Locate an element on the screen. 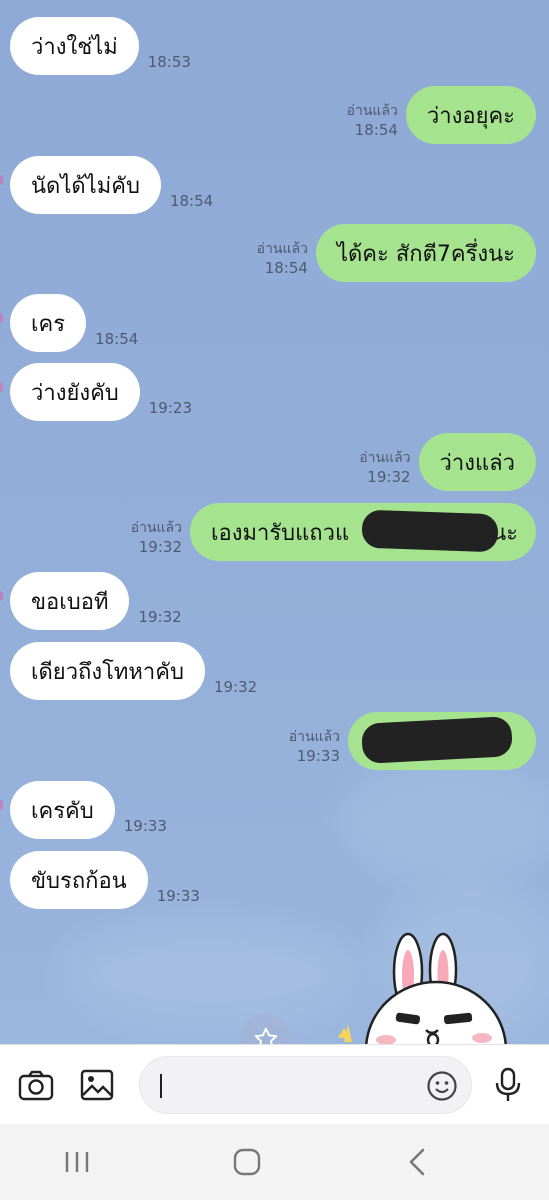 The image size is (549, 1200). message-row: เครคับ 19:33 is located at coordinates (88, 810).